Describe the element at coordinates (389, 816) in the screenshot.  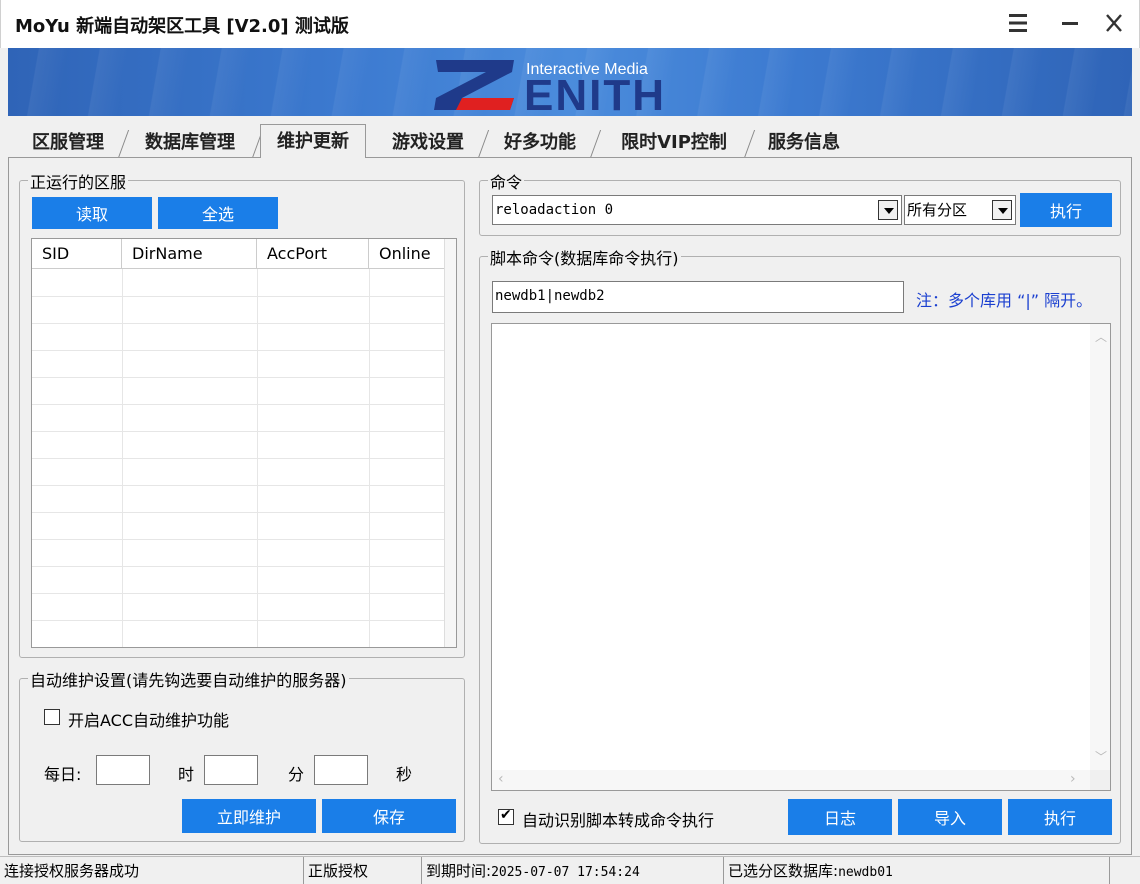
I see `save-button: 保存` at that location.